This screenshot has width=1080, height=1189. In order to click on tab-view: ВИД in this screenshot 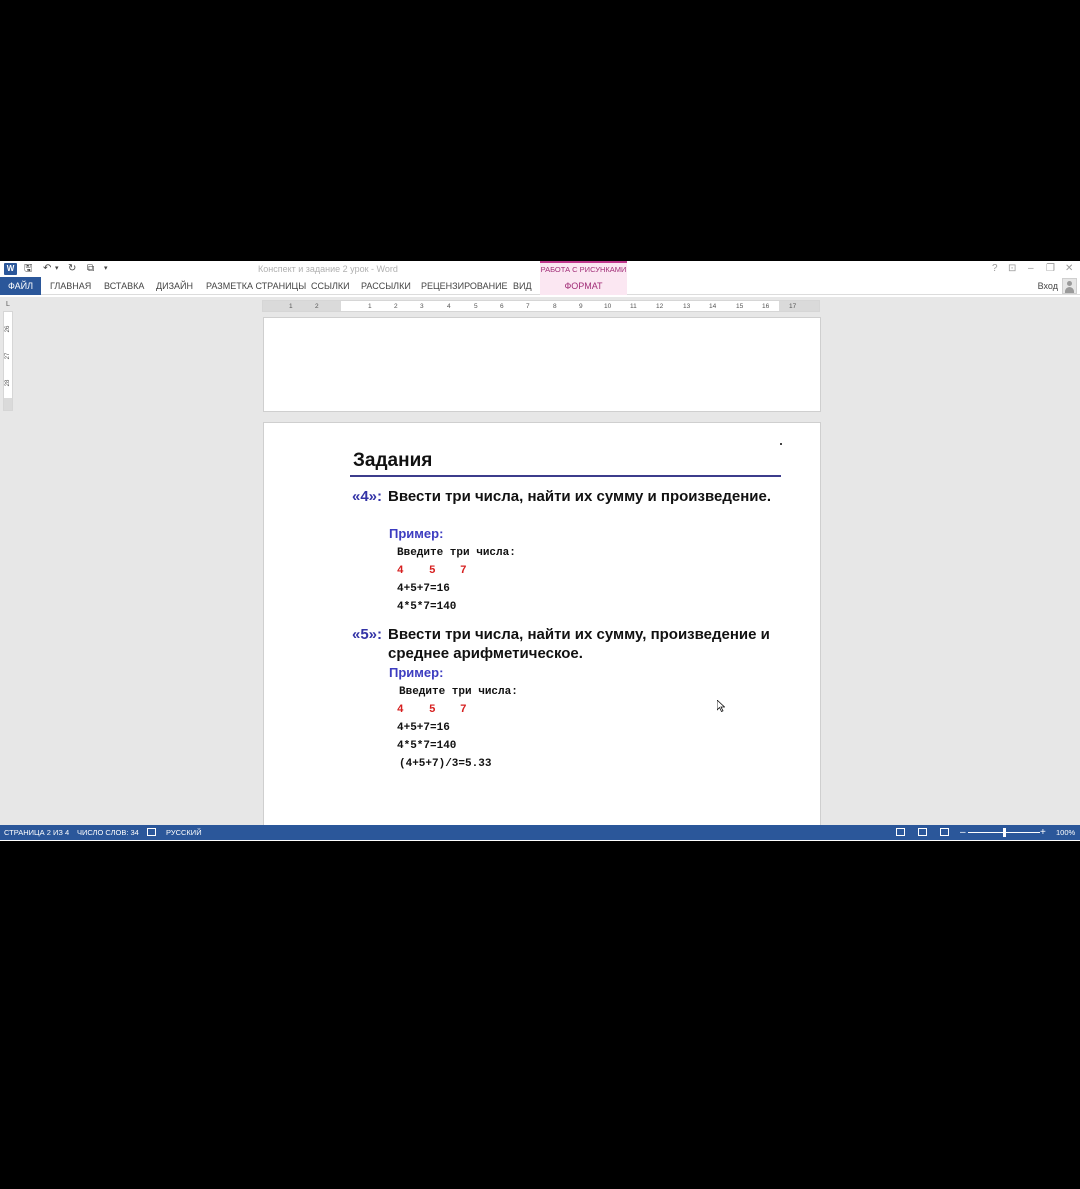, I will do `click(522, 286)`.